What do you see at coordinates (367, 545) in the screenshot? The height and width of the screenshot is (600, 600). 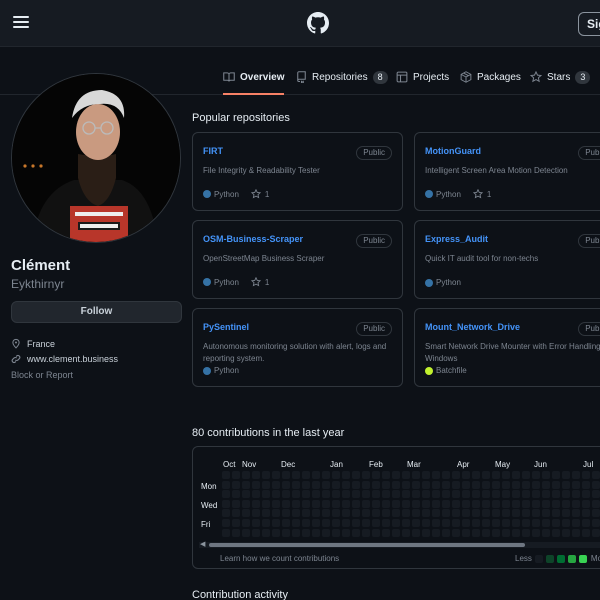 I see `scrollbar-thumb` at bounding box center [367, 545].